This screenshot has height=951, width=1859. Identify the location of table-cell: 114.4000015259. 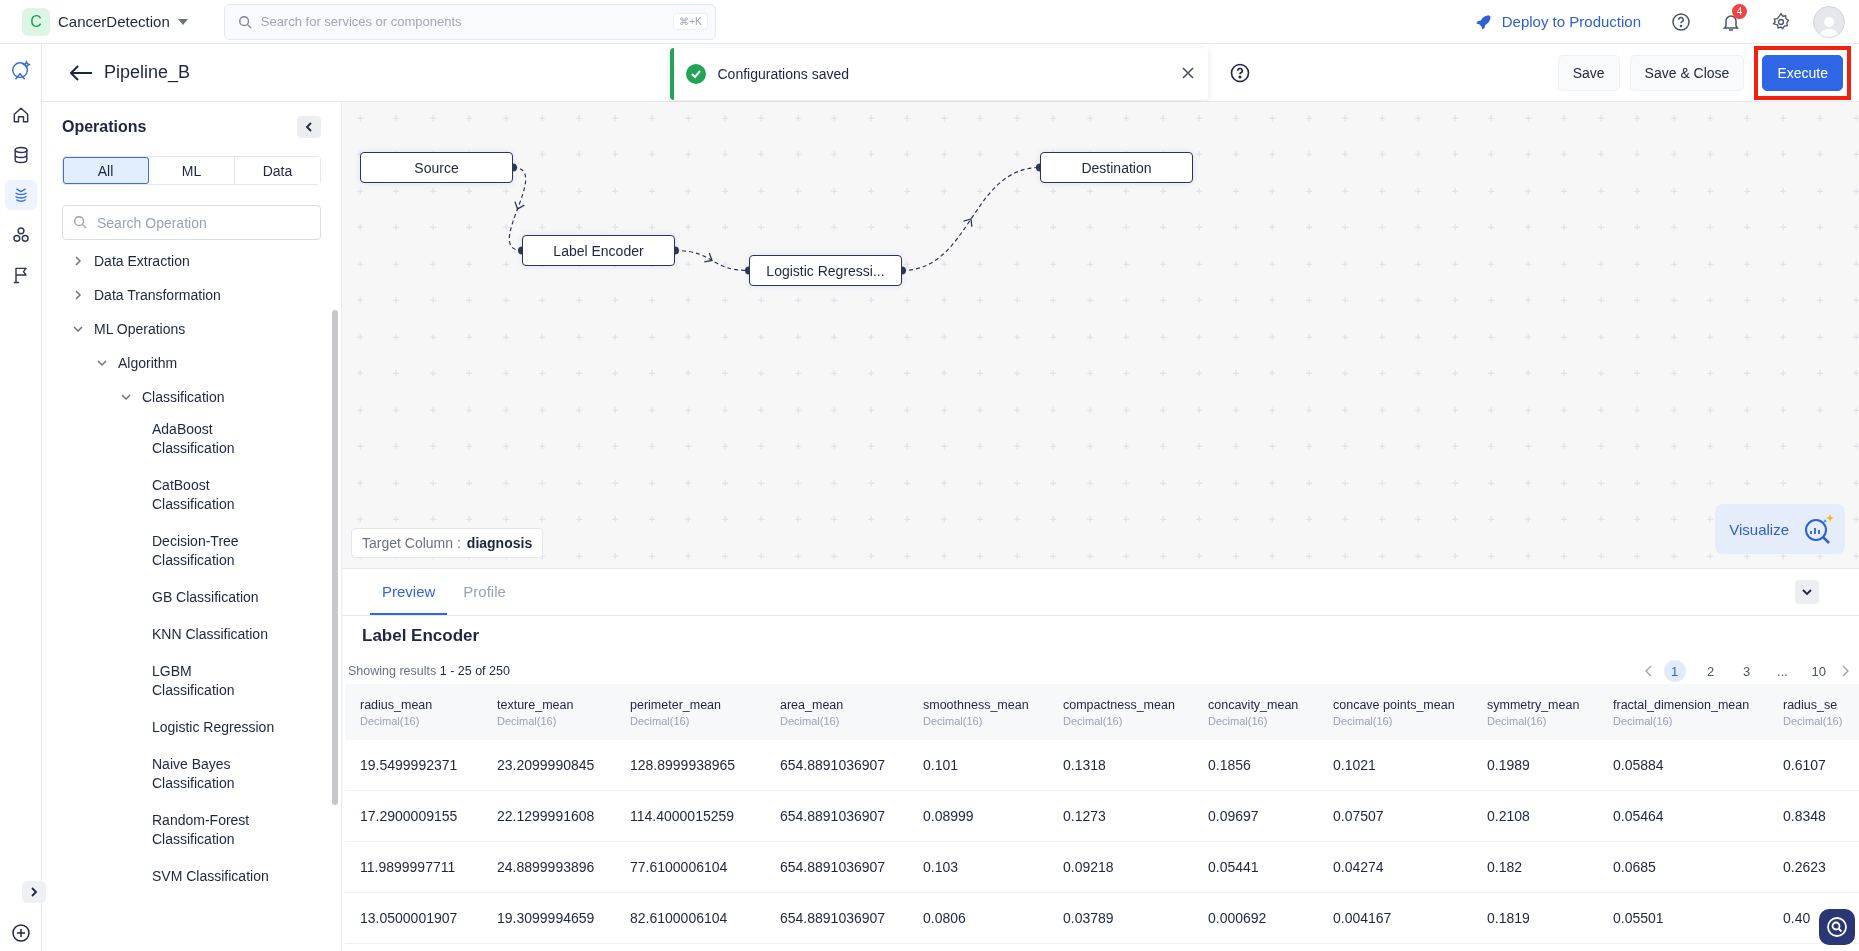
(682, 816).